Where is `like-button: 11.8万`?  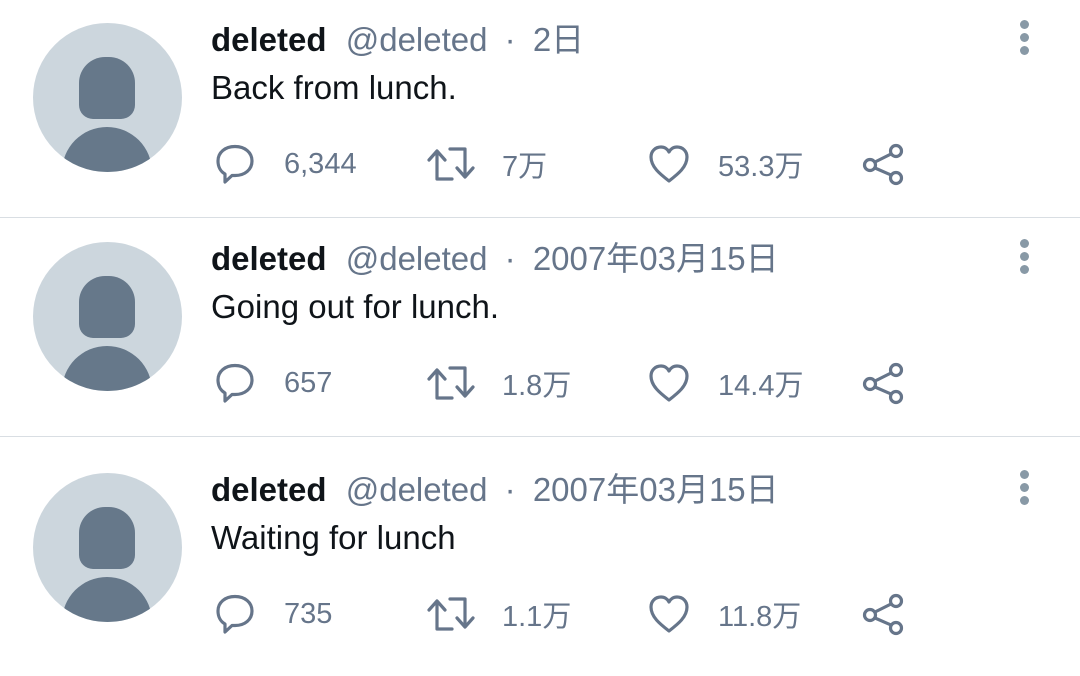 like-button: 11.8万 is located at coordinates (723, 614).